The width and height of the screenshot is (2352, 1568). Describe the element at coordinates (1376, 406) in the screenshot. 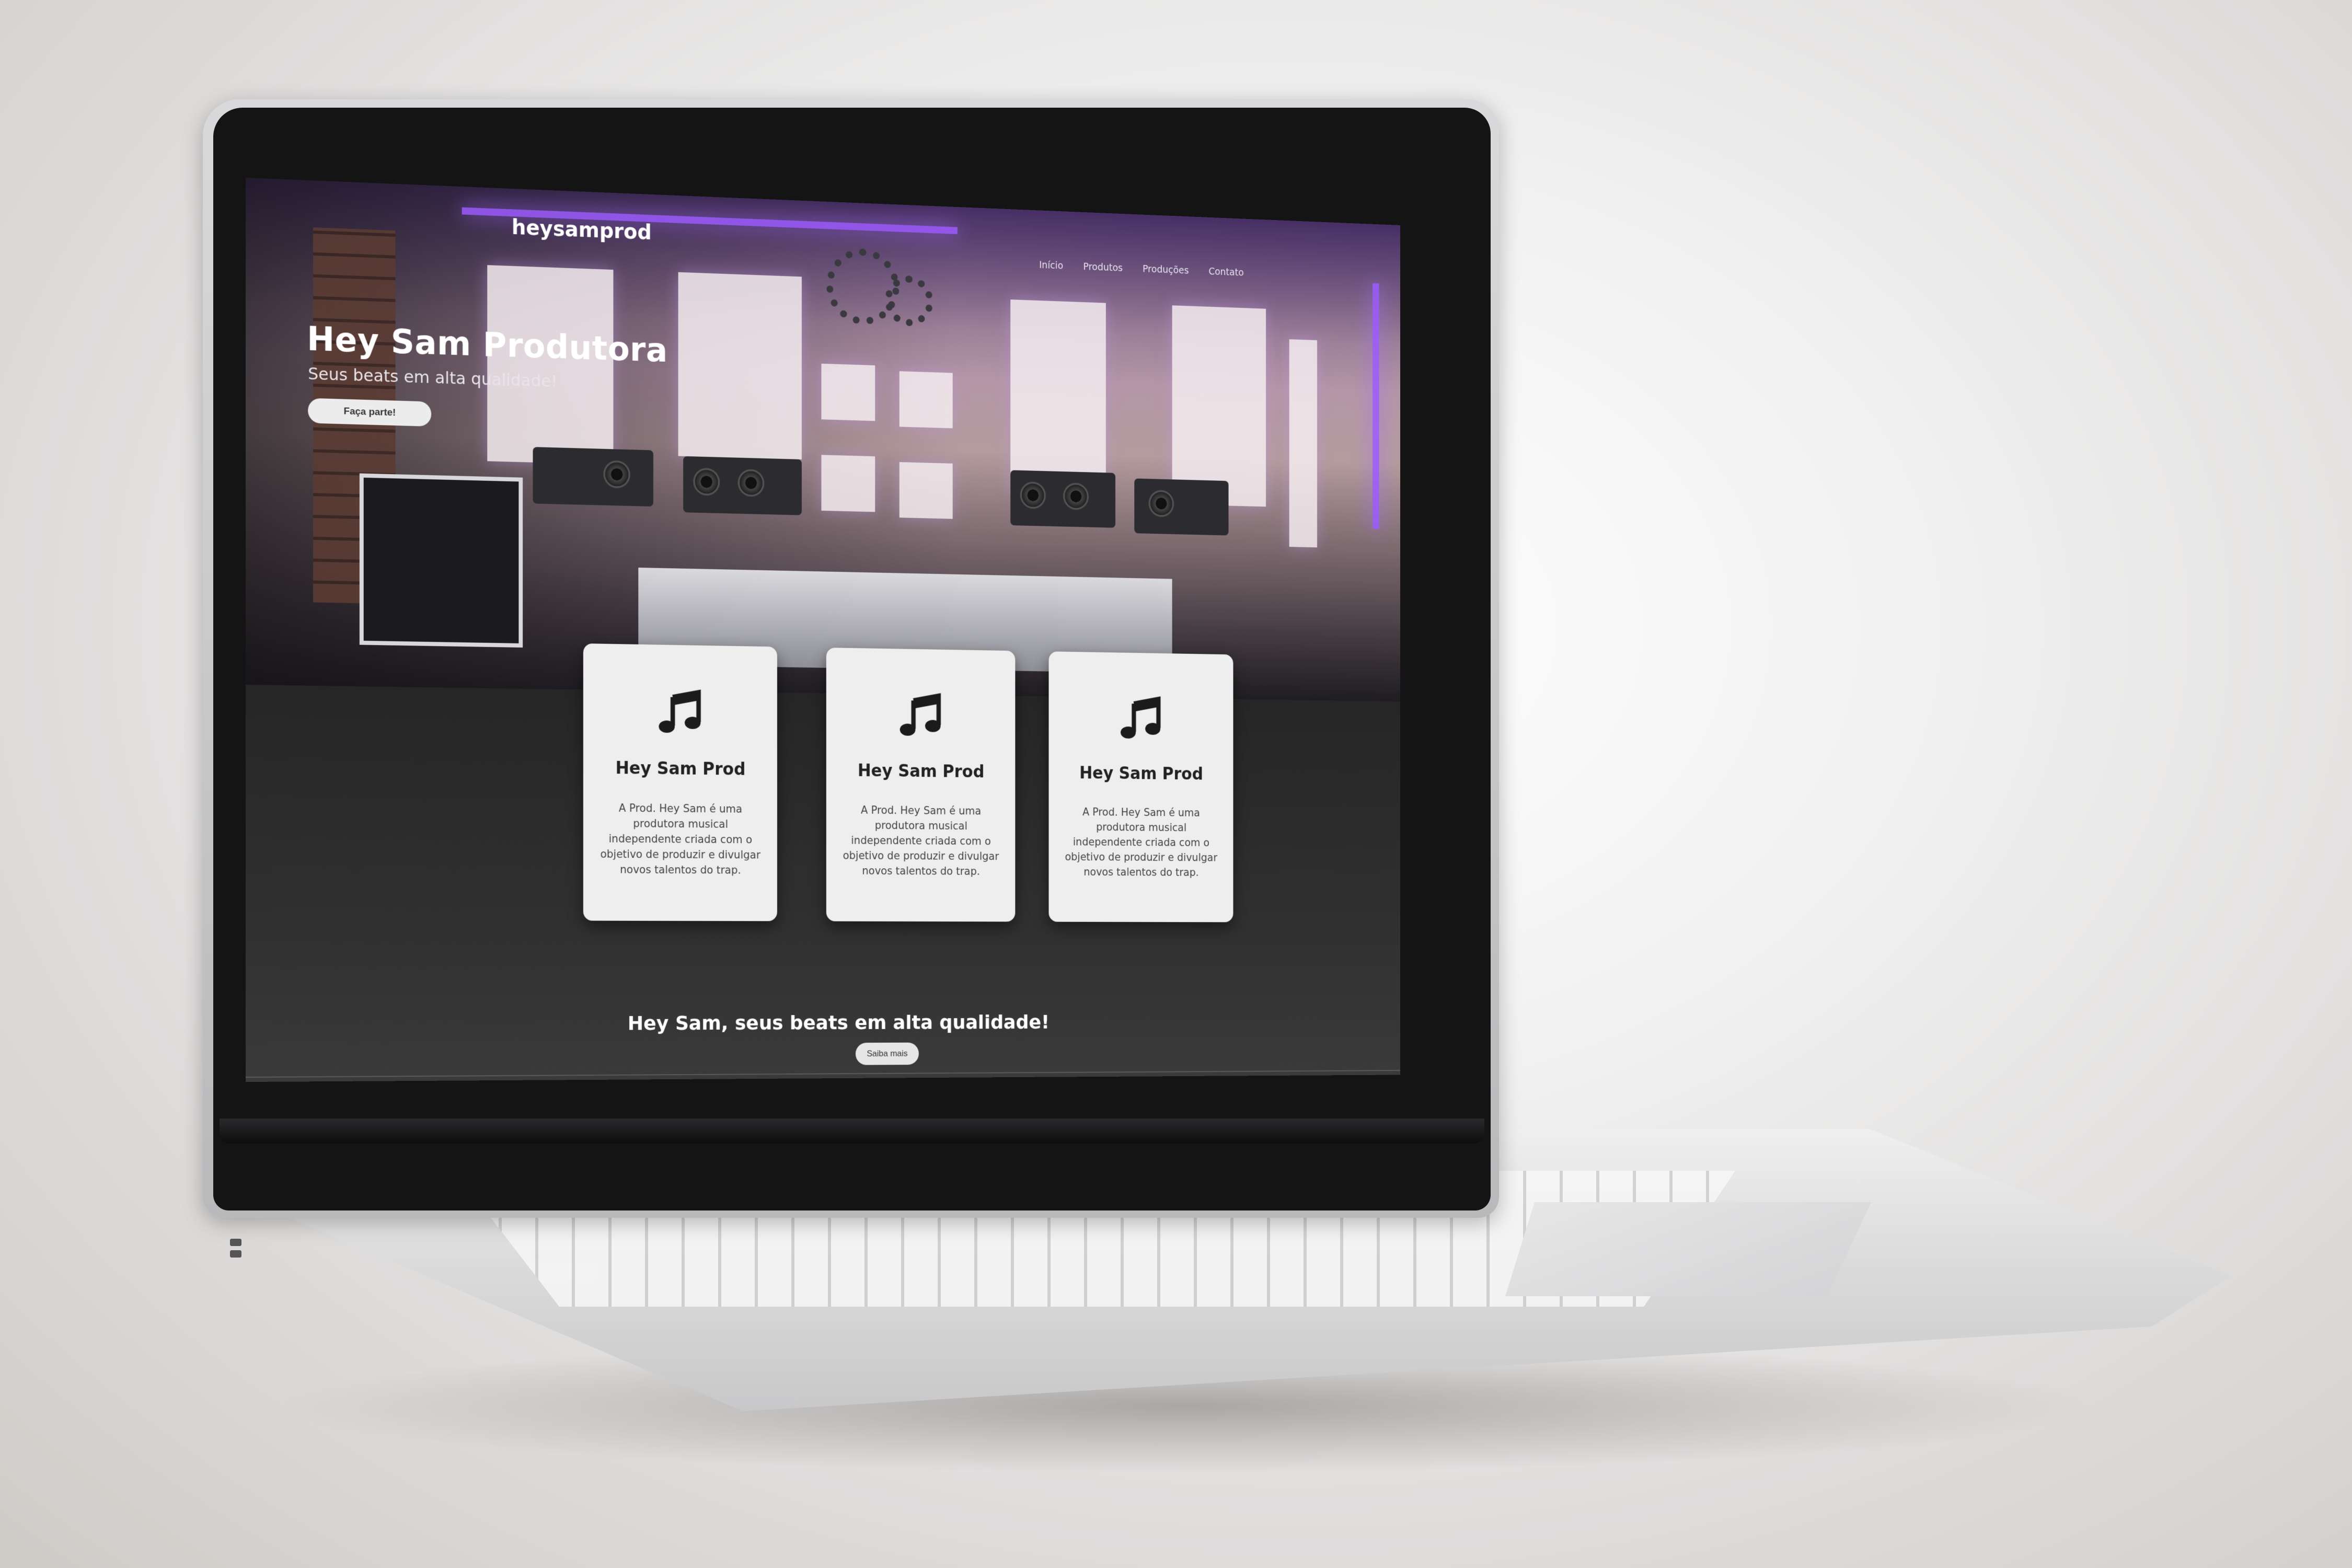

I see `side-led` at that location.